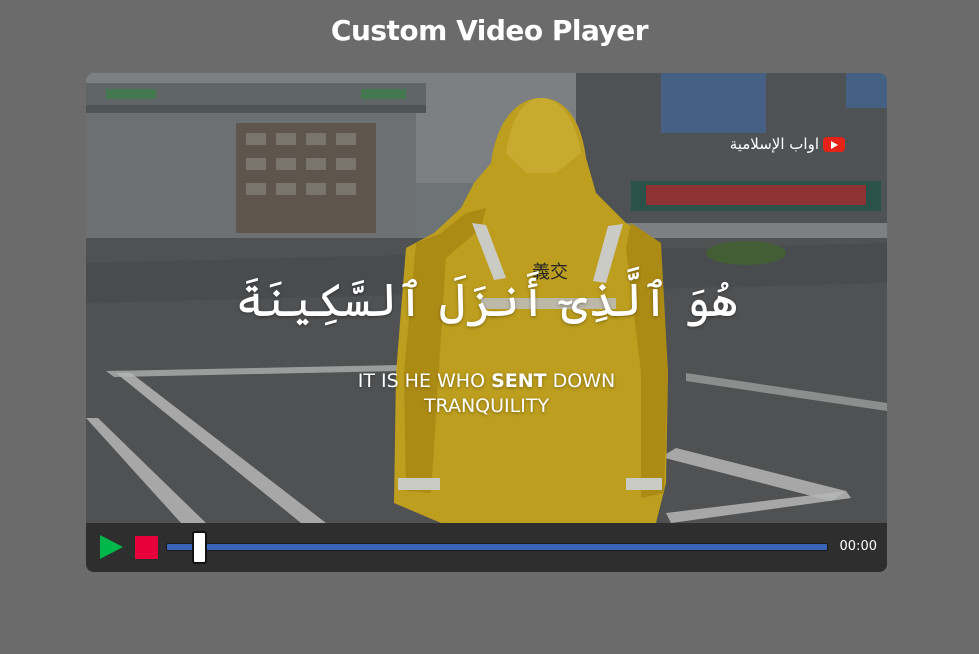  What do you see at coordinates (200, 547) in the screenshot?
I see `progress-thumb` at bounding box center [200, 547].